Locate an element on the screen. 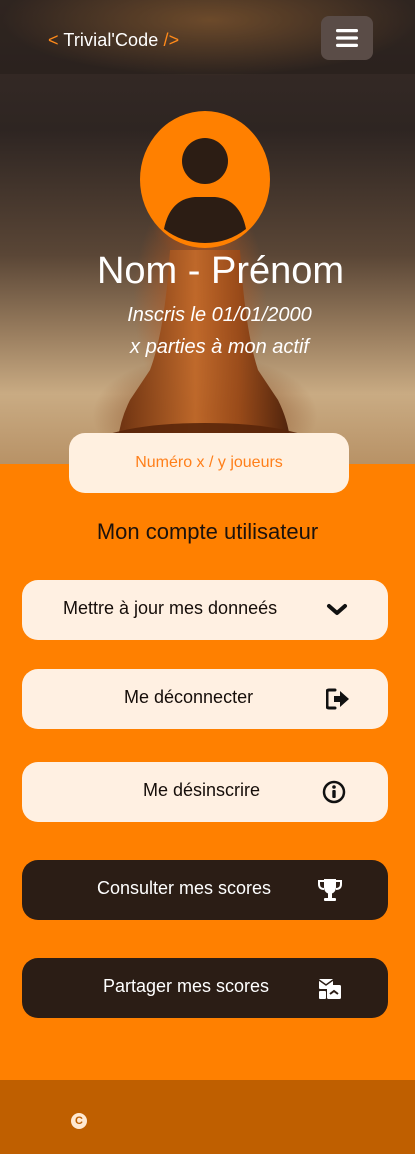  view-scores-button: Consulter mes scores is located at coordinates (205, 890).